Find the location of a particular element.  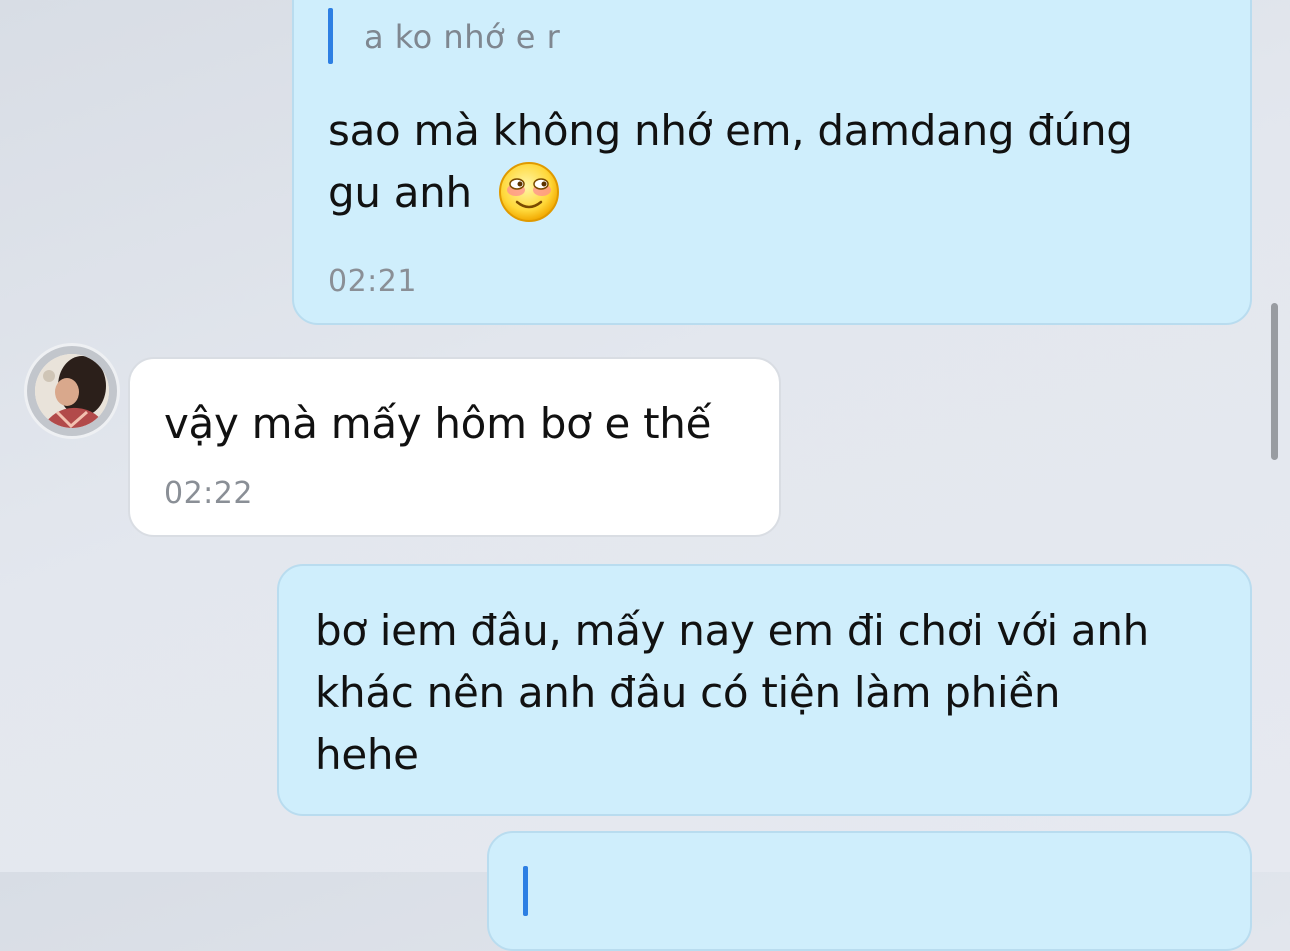

reply-quote-text: a ko nhớ e r is located at coordinates (462, 37).